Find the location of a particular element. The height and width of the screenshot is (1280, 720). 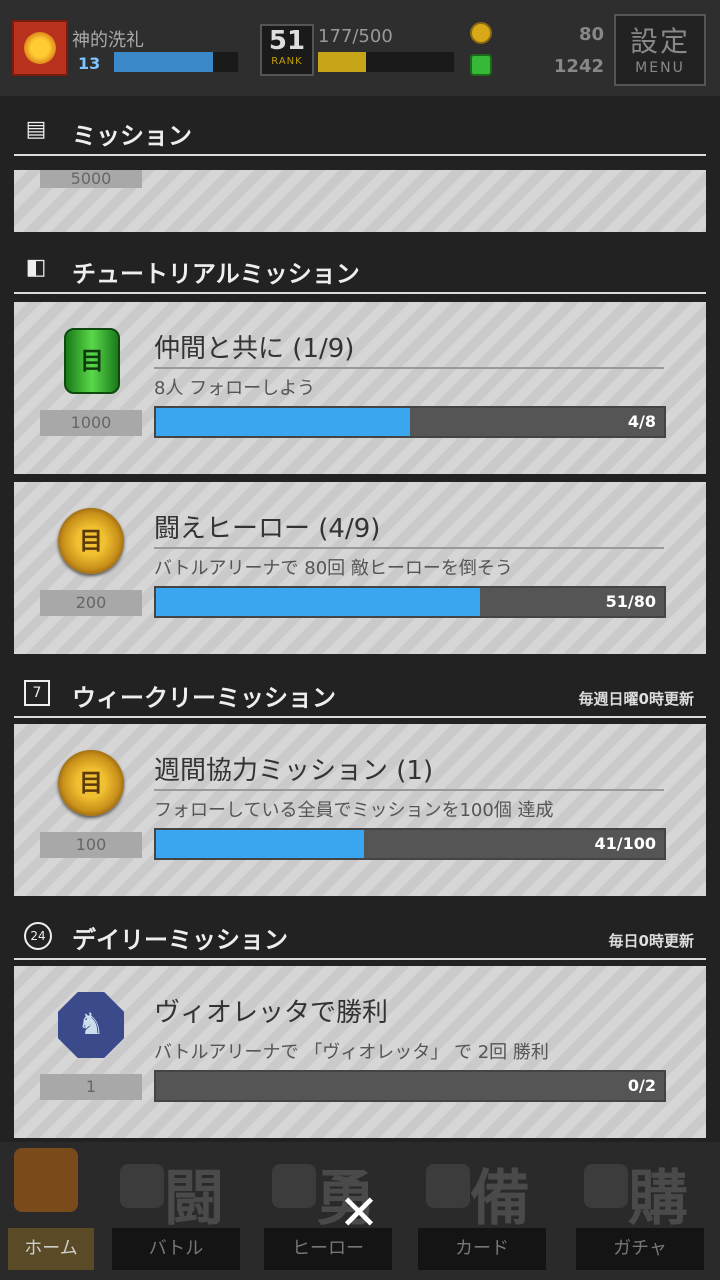

weekly-section-title: ウィークリーミッション is located at coordinates (204, 698).